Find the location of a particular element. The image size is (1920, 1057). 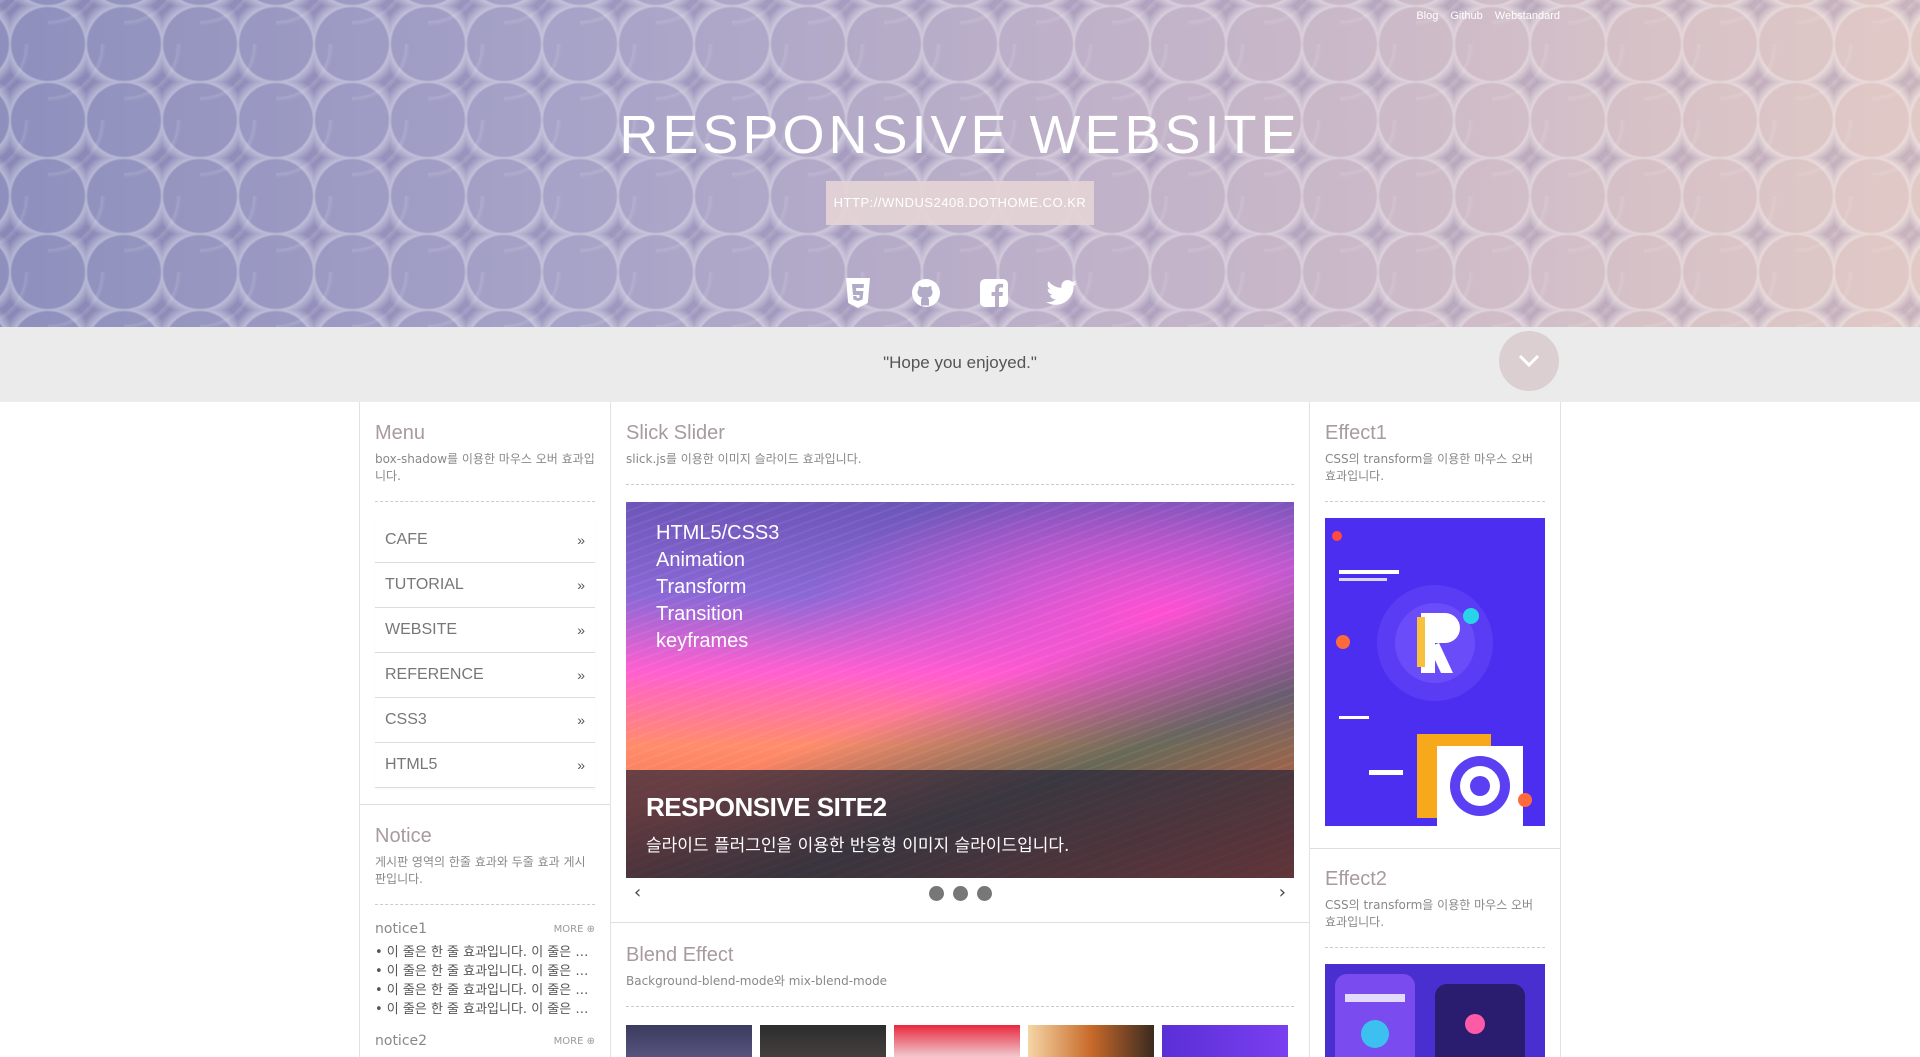

social-icons is located at coordinates (960, 293).